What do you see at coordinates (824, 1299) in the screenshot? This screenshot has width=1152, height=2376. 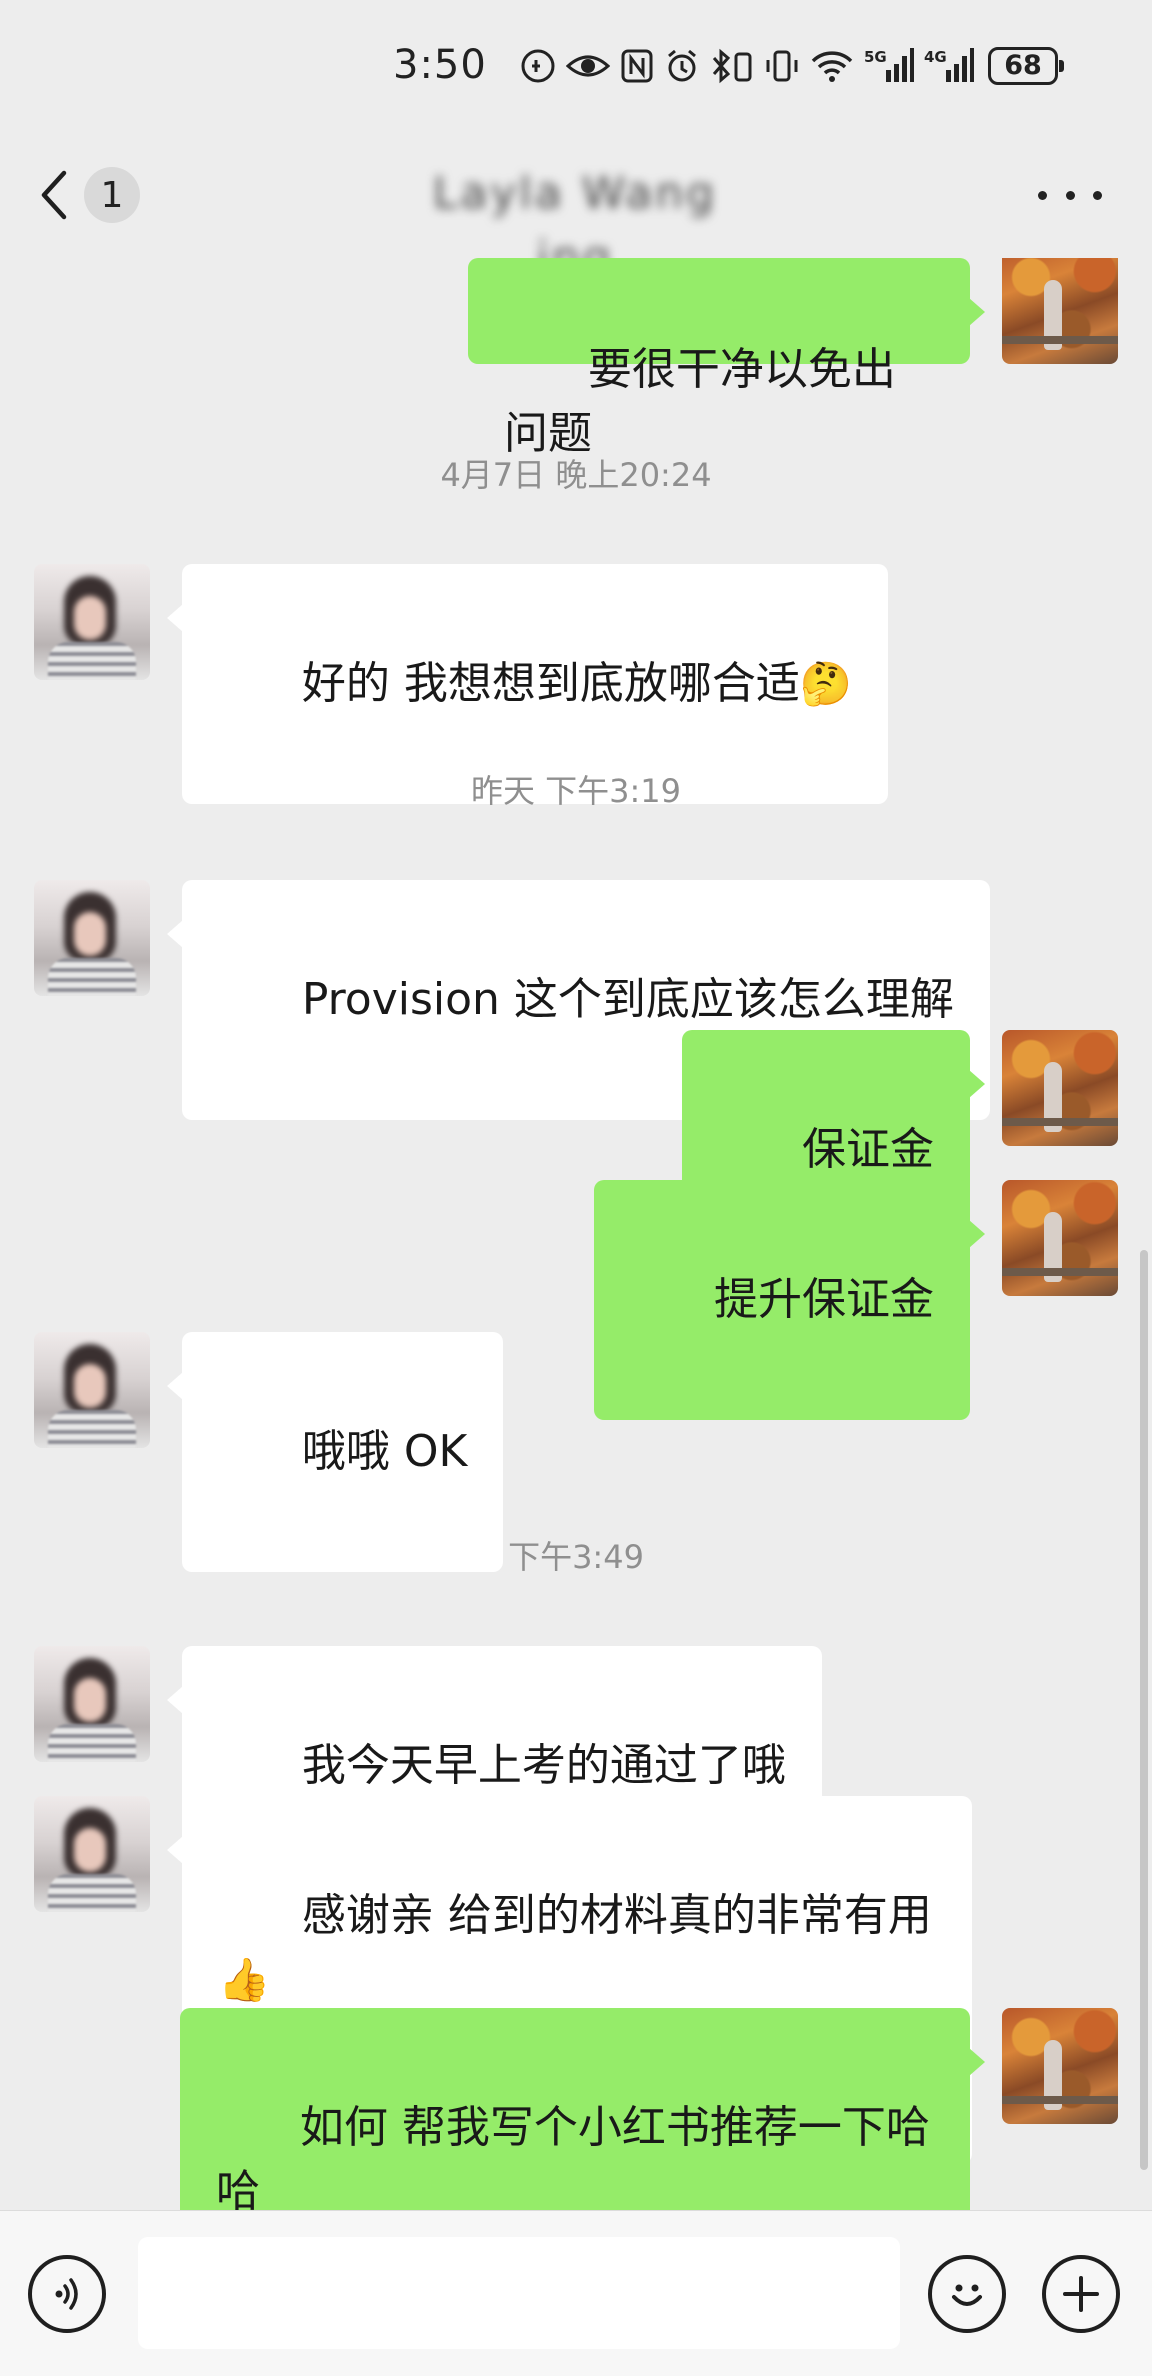 I see `message-text: 提升保证金` at bounding box center [824, 1299].